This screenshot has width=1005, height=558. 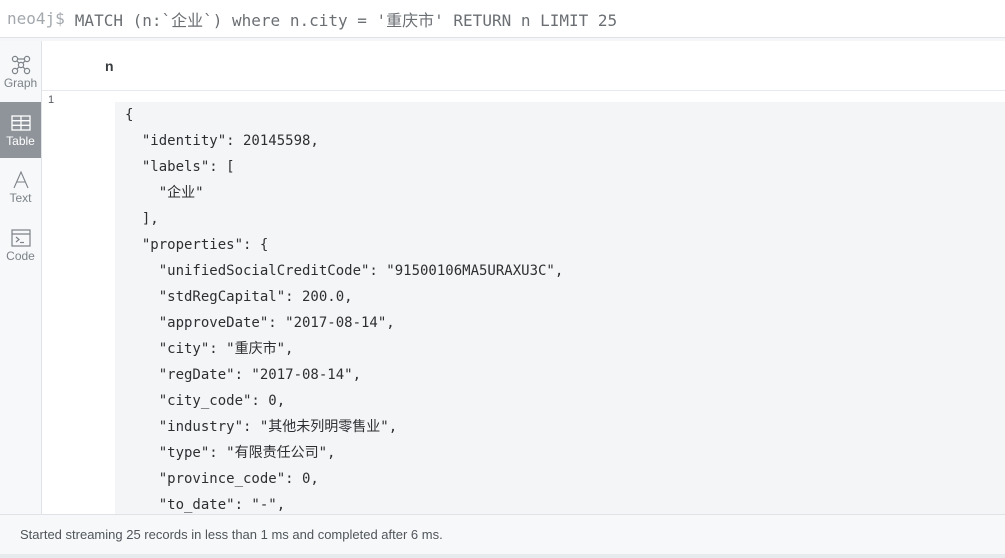 I want to click on table-header: n, so click(x=523, y=66).